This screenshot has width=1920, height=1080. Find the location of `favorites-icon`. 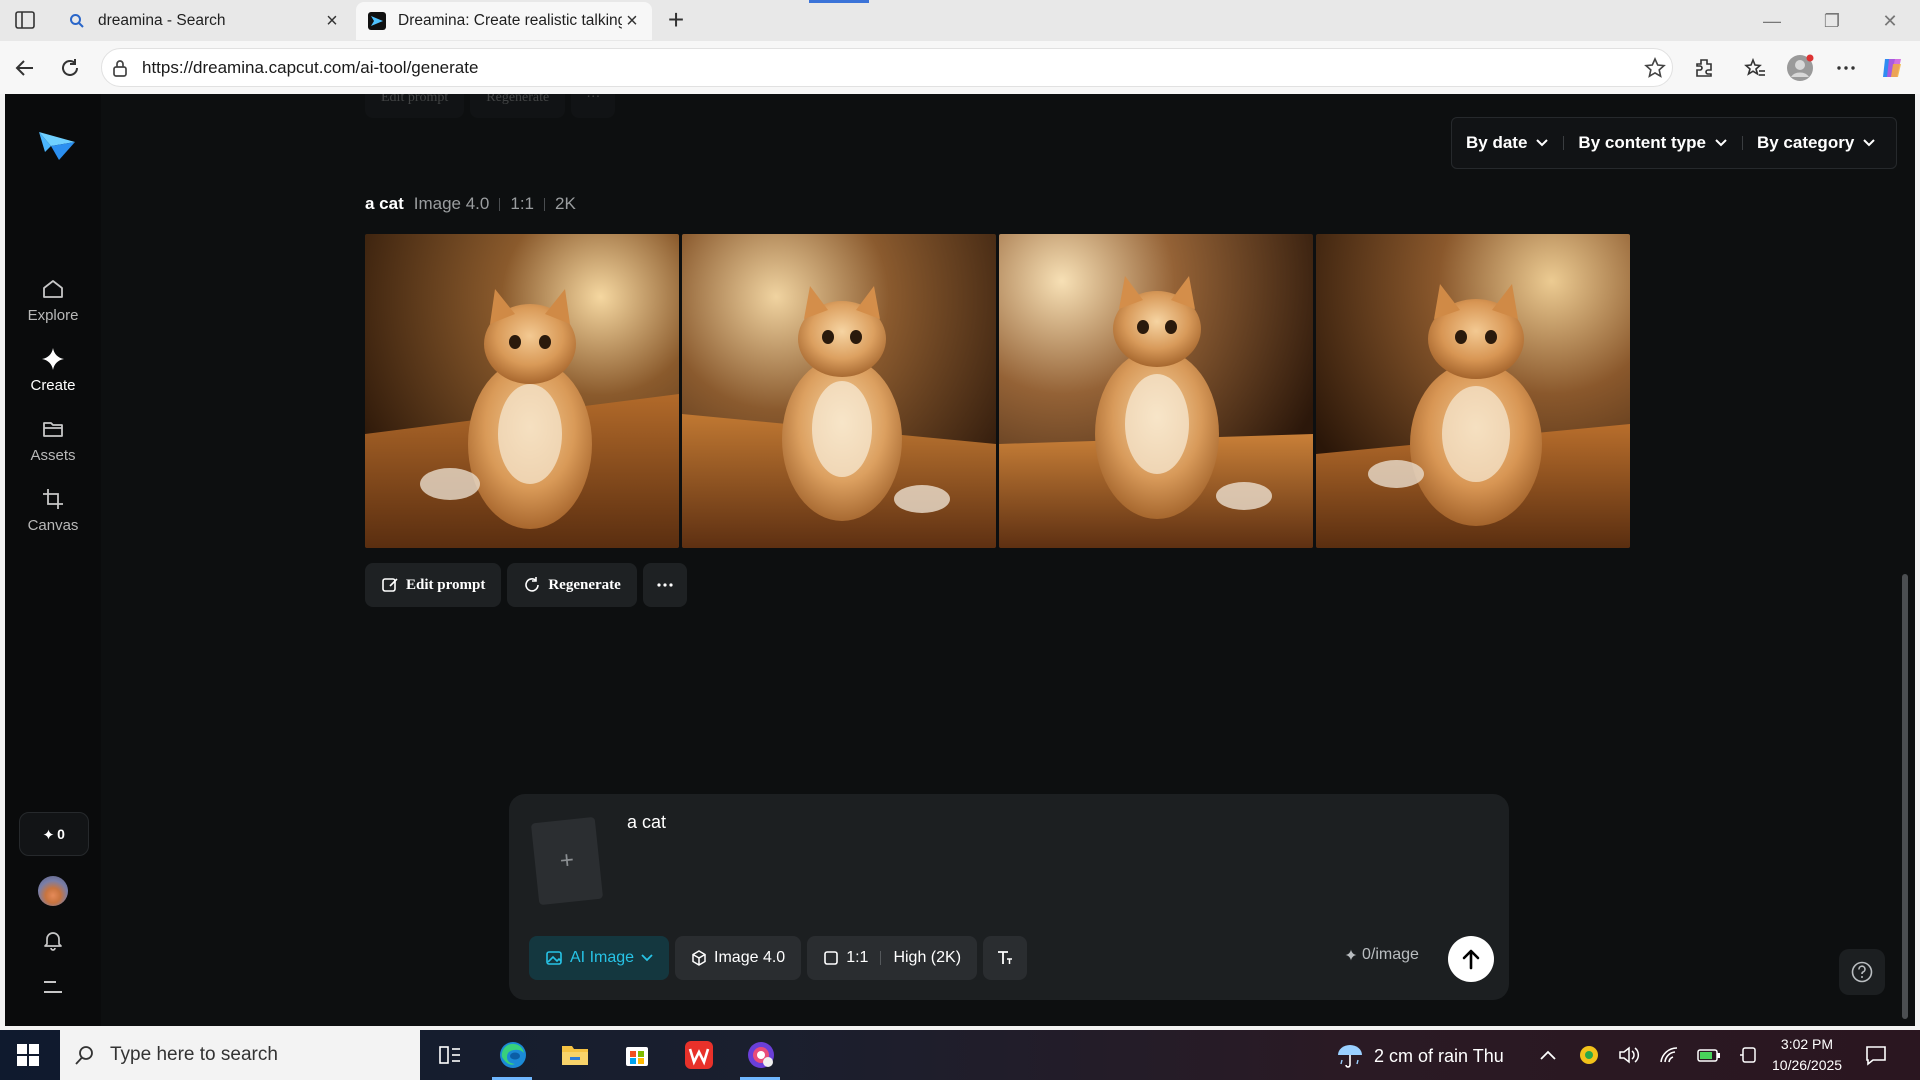

favorites-icon is located at coordinates (1755, 68).